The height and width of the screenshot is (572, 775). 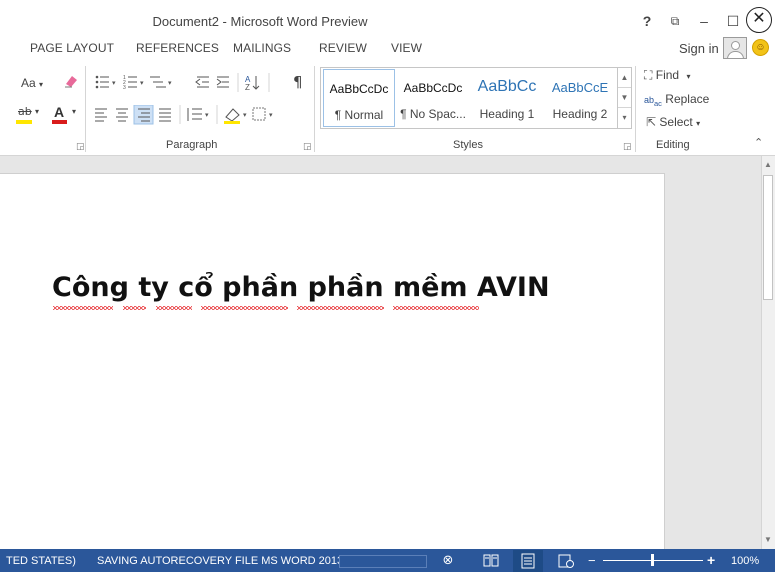 I want to click on tab-mailings: MAILINGS, so click(x=262, y=48).